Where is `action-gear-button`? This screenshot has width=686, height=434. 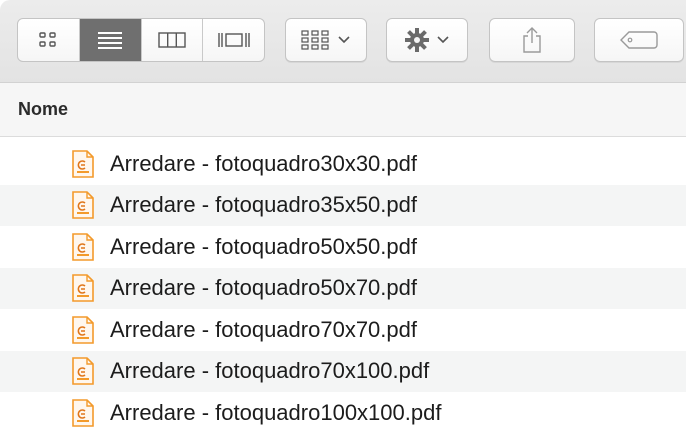
action-gear-button is located at coordinates (427, 40).